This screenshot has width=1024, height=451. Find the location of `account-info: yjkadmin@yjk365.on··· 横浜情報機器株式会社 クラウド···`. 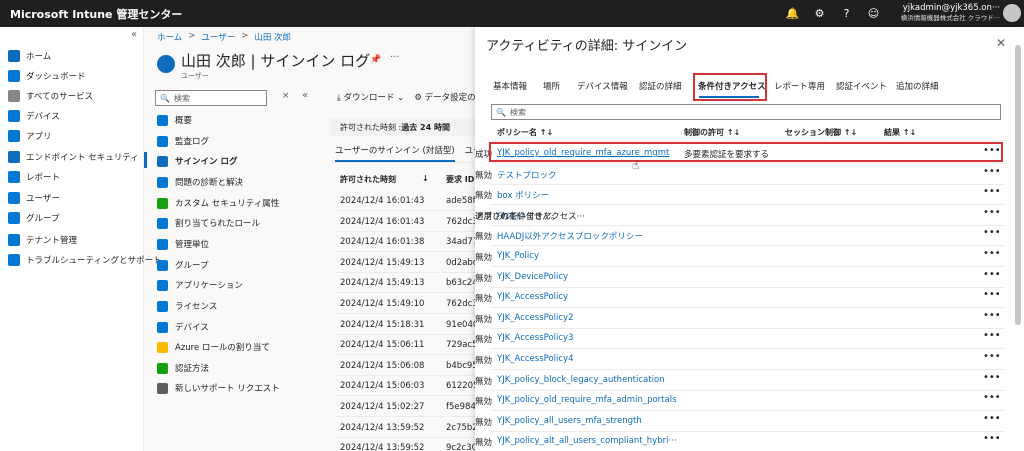

account-info: yjkadmin@yjk365.on··· 横浜情報機器株式会社 クラウド··· is located at coordinates (947, 13).